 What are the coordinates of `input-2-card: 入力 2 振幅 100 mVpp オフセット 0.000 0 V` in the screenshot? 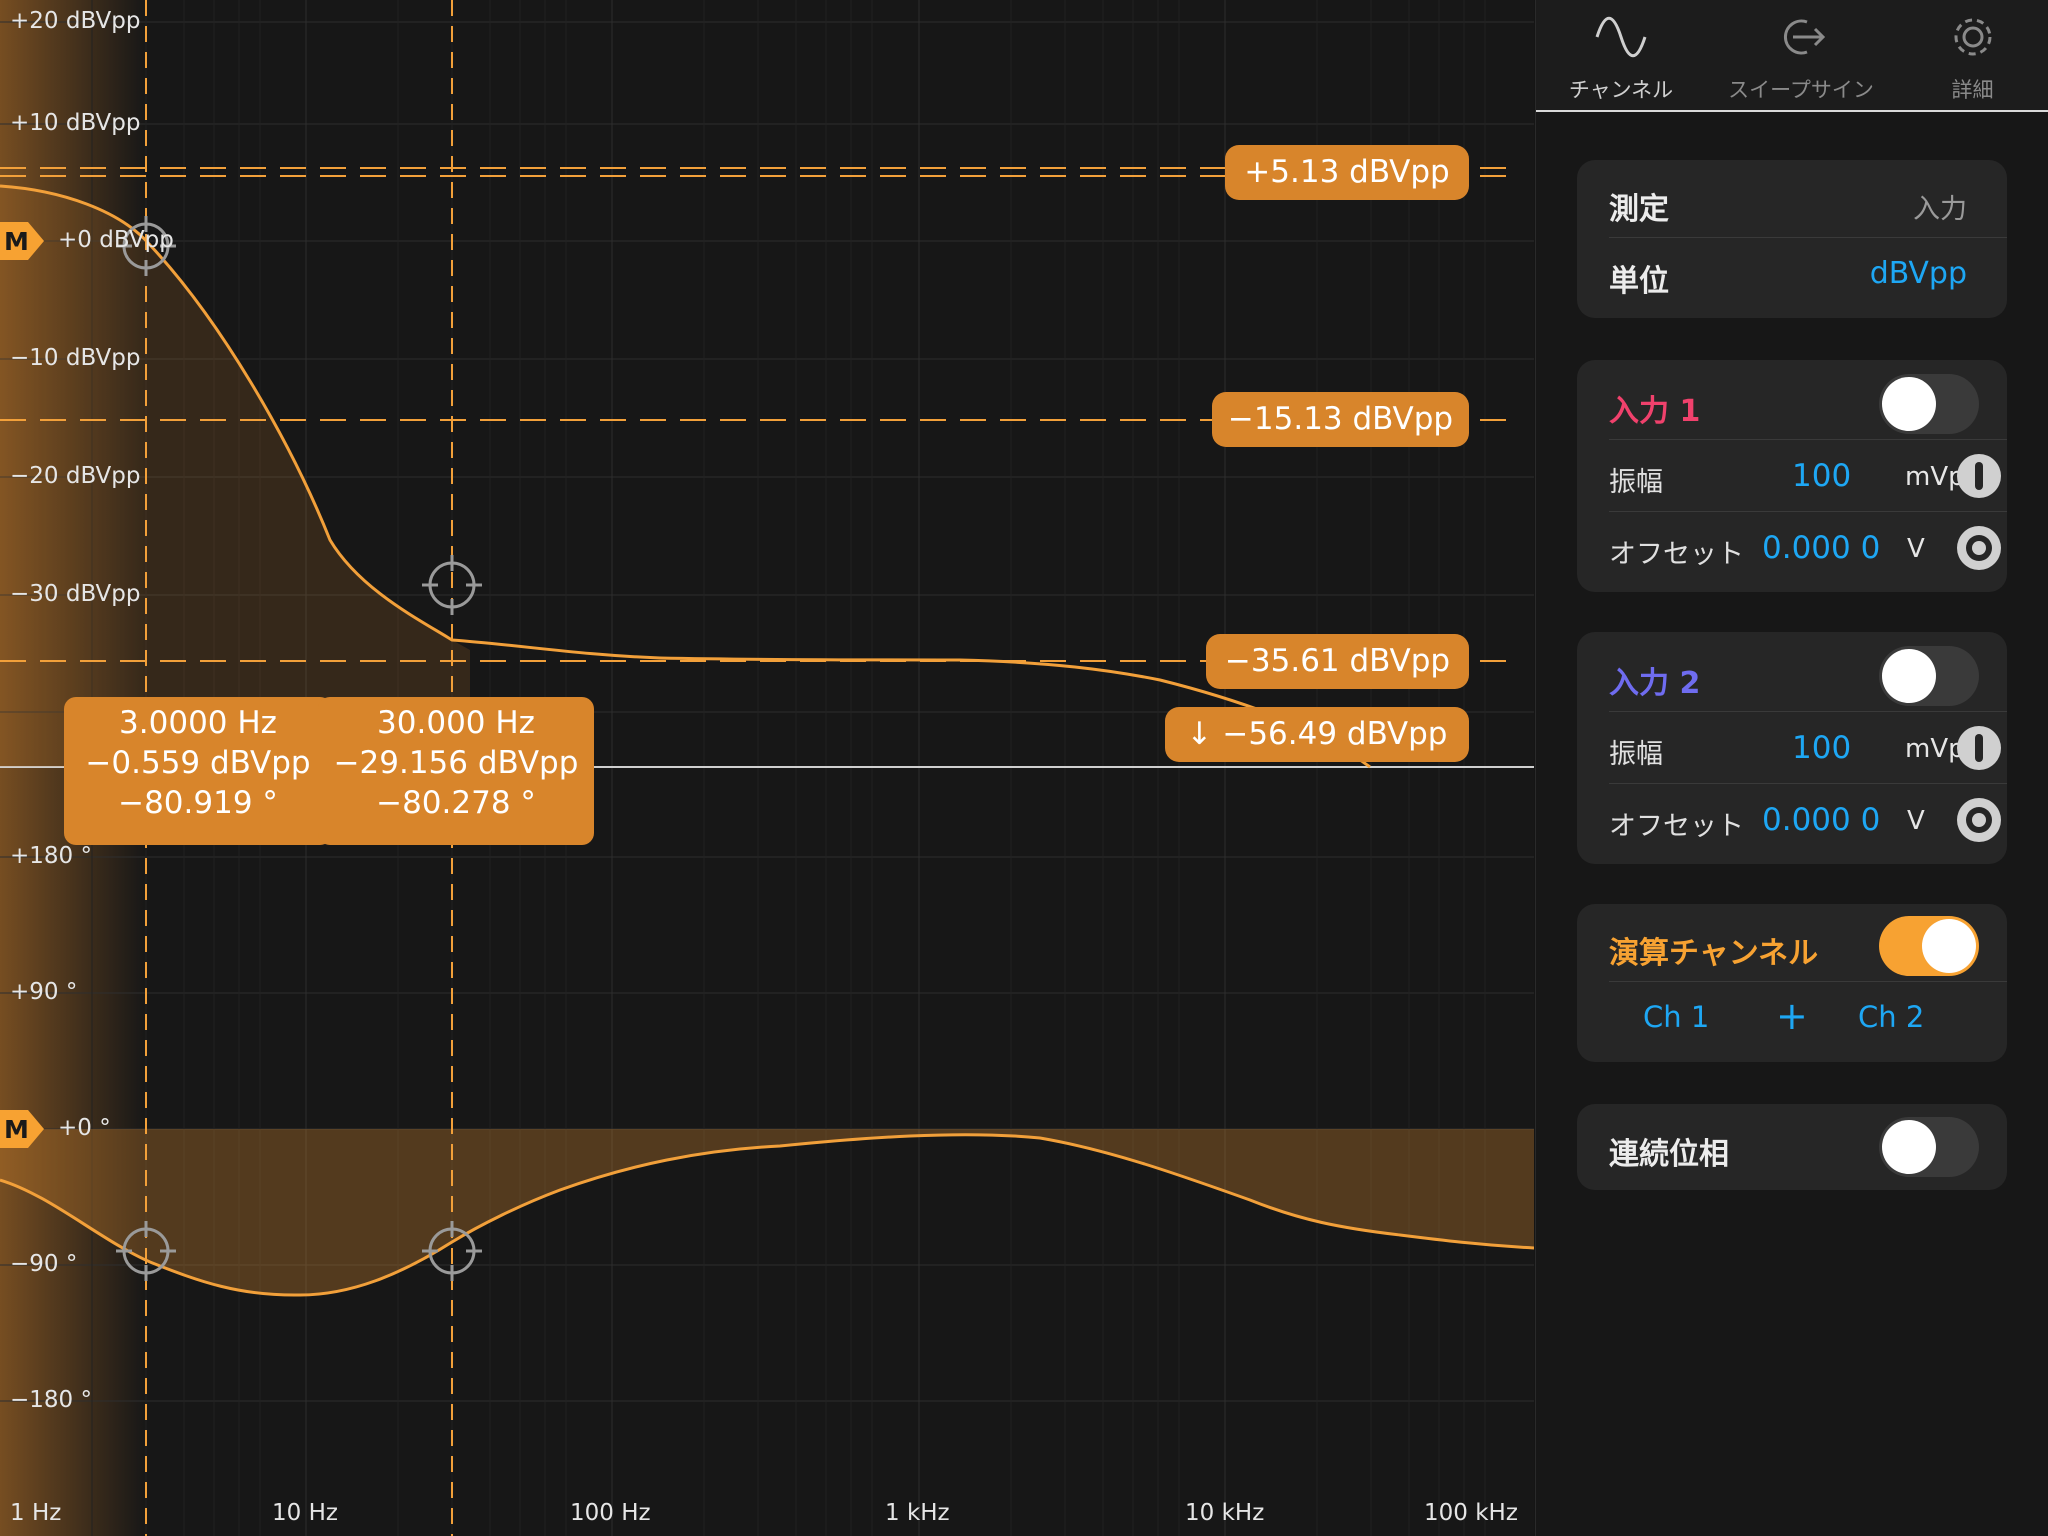 It's located at (1792, 748).